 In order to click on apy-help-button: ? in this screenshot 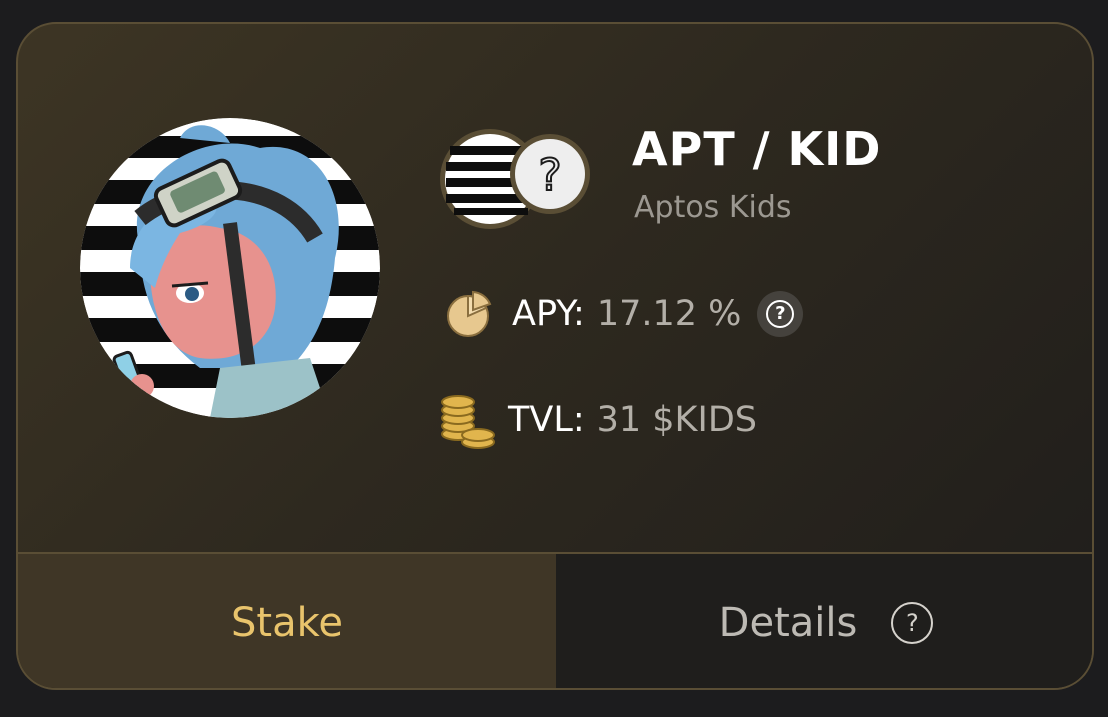, I will do `click(780, 314)`.